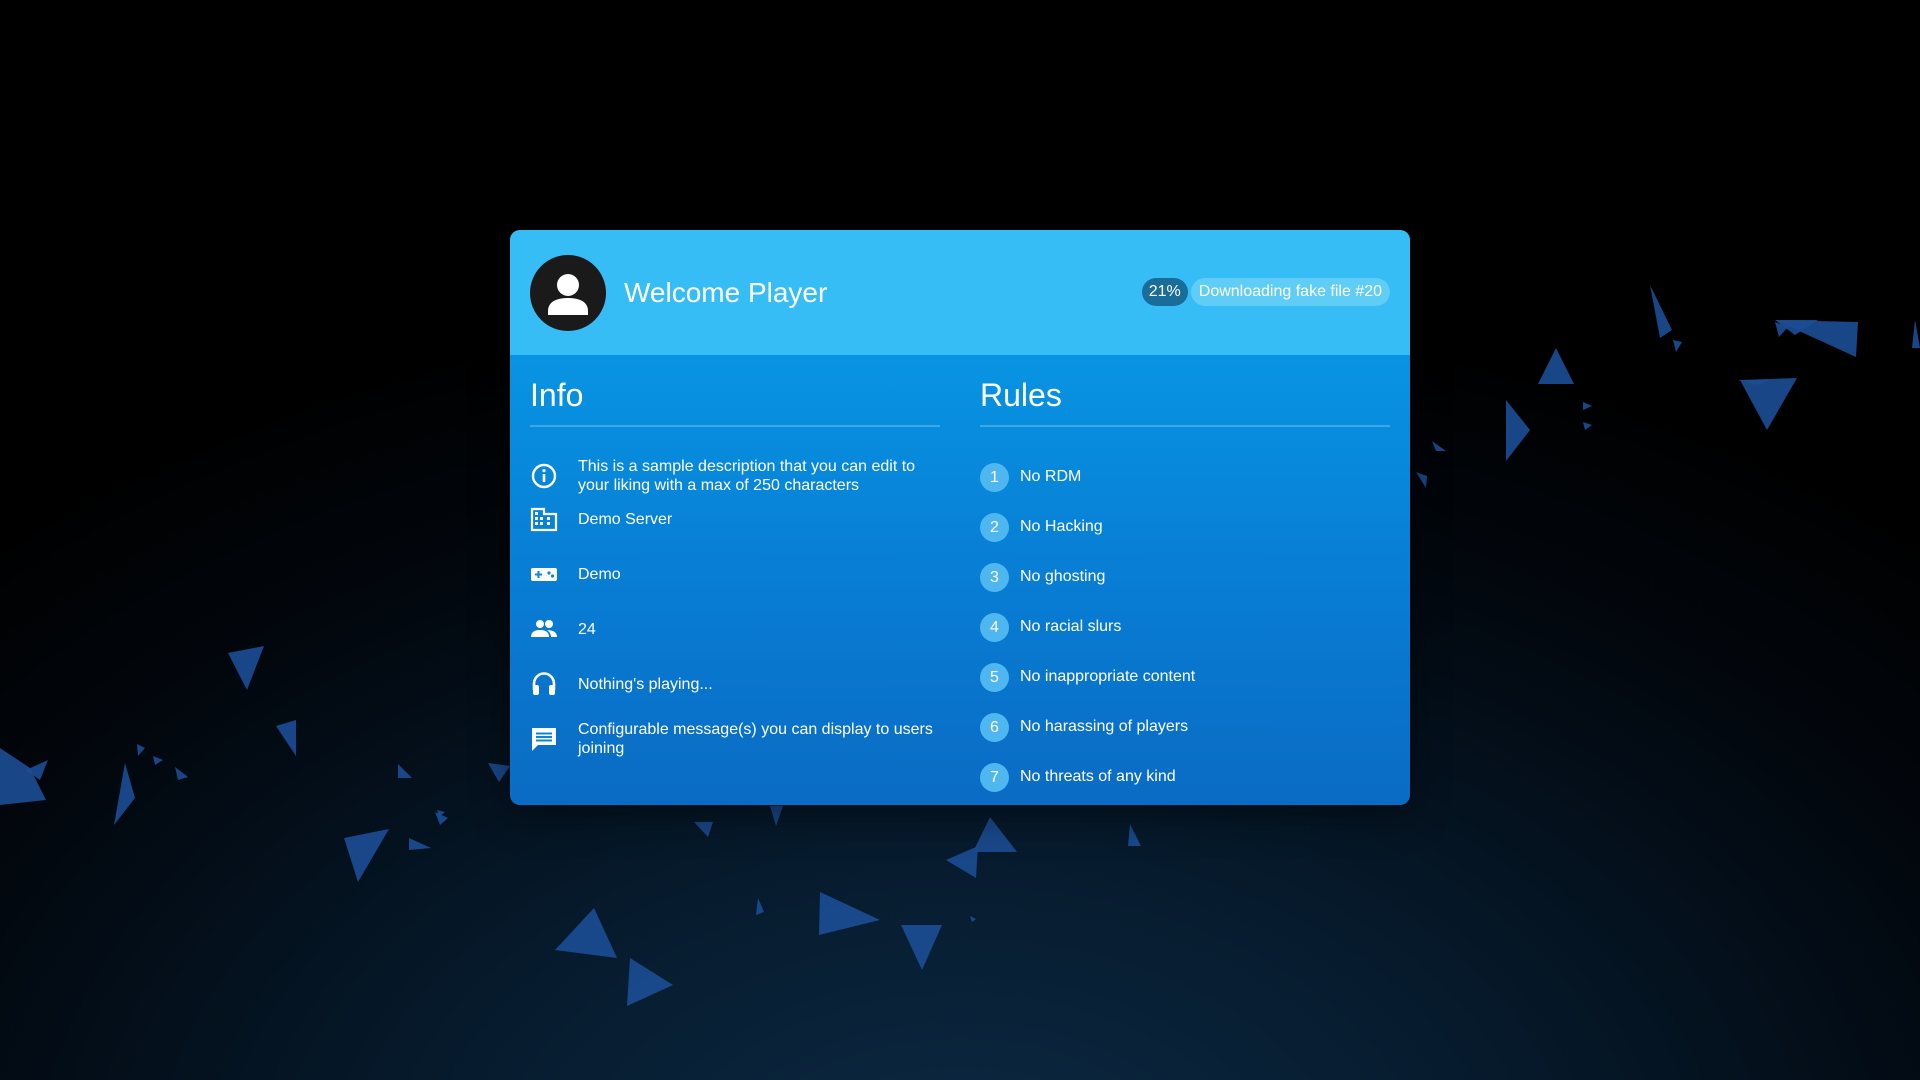 This screenshot has width=1920, height=1080. Describe the element at coordinates (1185, 401) in the screenshot. I see `rules-title: Rules` at that location.